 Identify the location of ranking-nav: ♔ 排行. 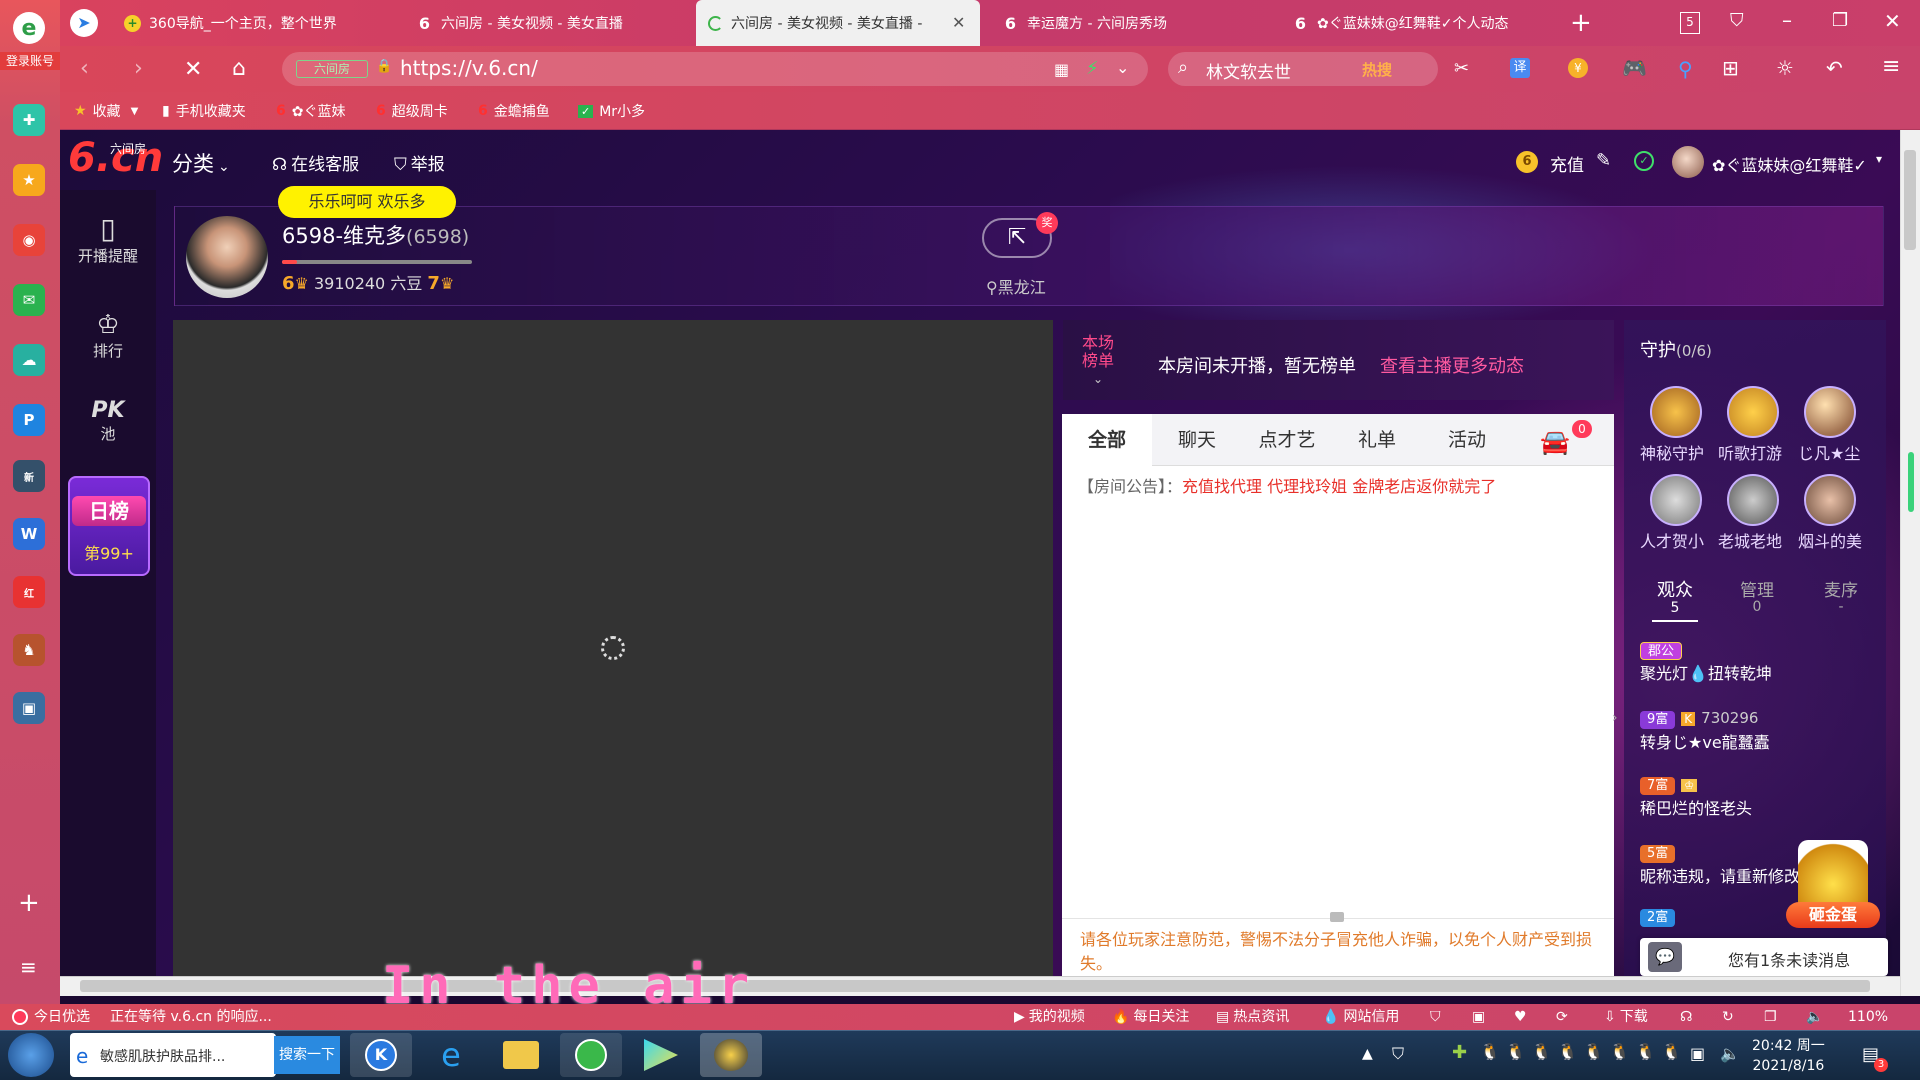
(108, 335).